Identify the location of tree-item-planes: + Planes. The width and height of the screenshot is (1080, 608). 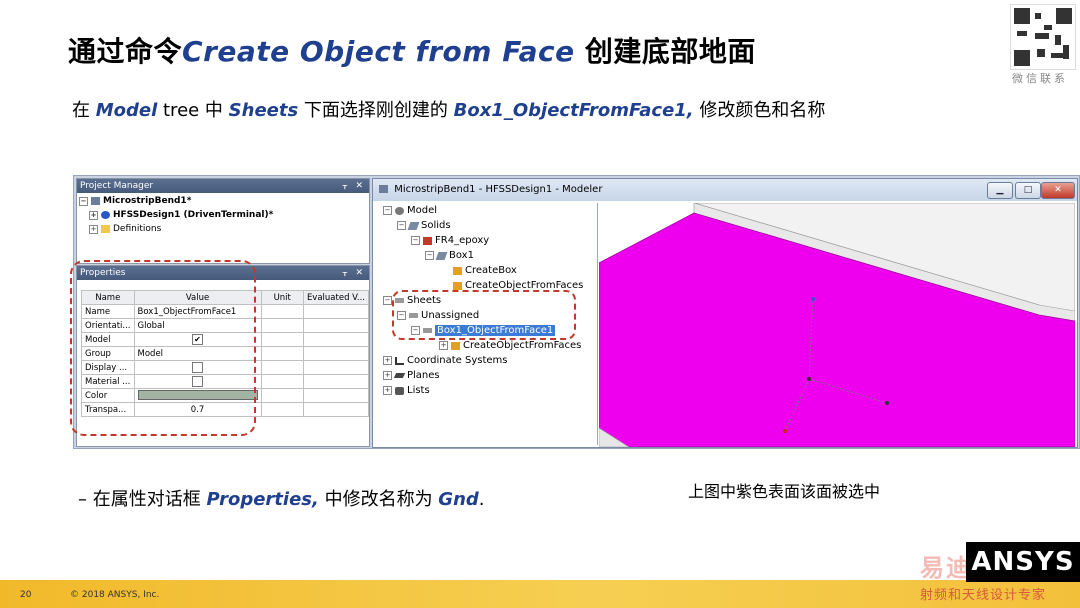
(411, 375).